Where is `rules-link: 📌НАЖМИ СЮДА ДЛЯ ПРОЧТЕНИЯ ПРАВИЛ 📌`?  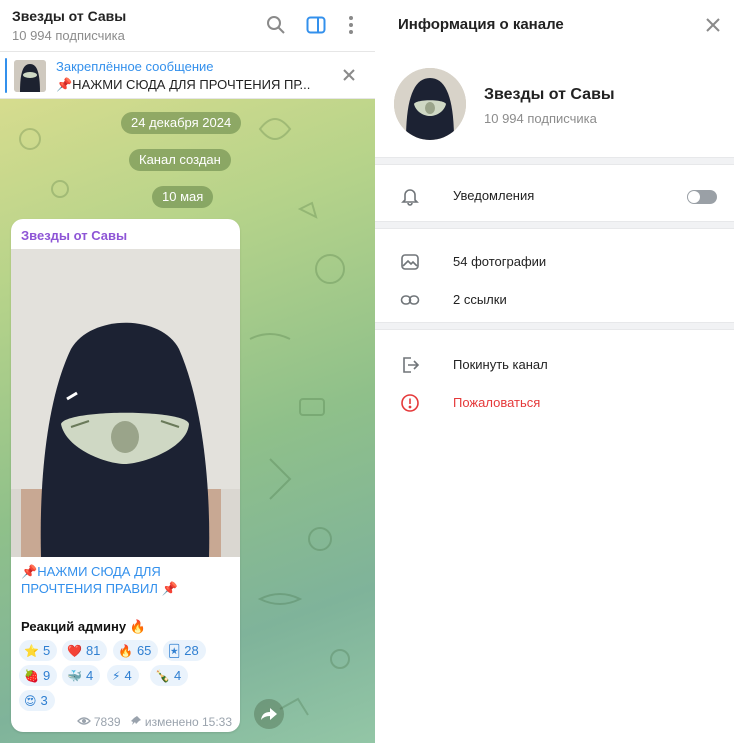 rules-link: 📌НАЖМИ СЮДА ДЛЯ ПРОЧТЕНИЯ ПРАВИЛ 📌 is located at coordinates (121, 580).